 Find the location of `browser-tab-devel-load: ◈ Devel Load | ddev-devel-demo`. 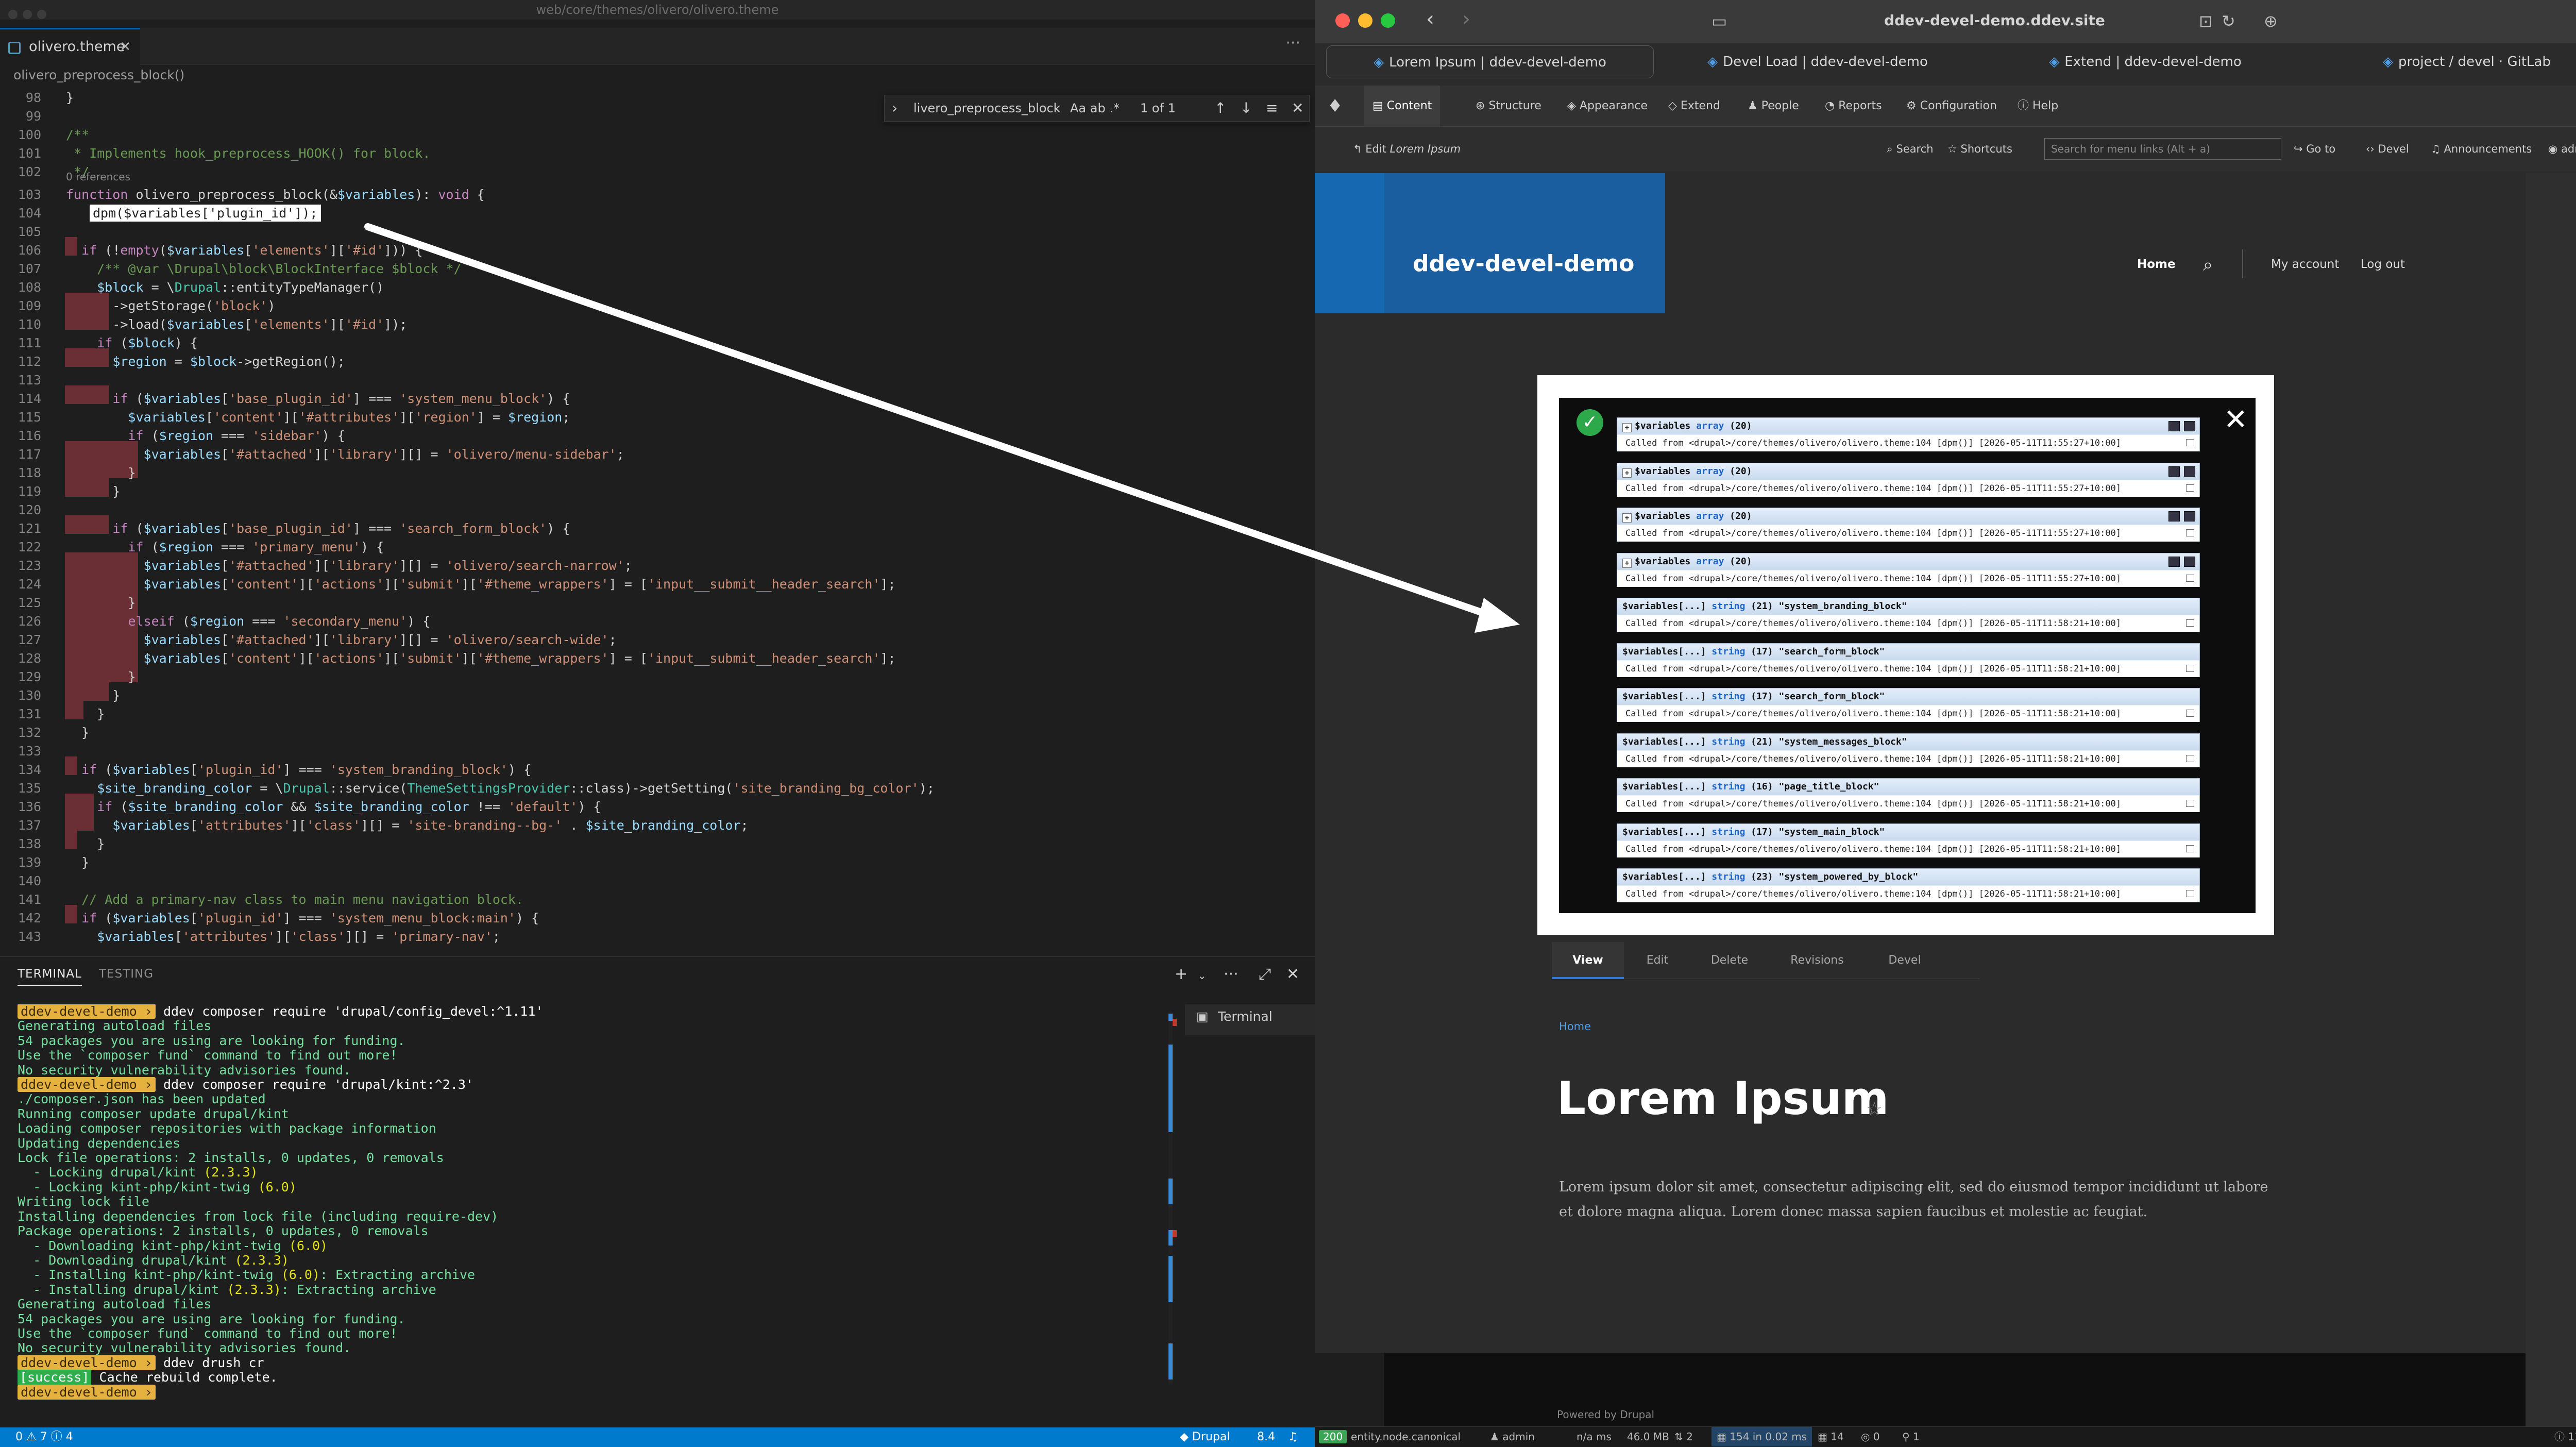

browser-tab-devel-load: ◈ Devel Load | ddev-devel-demo is located at coordinates (1817, 61).